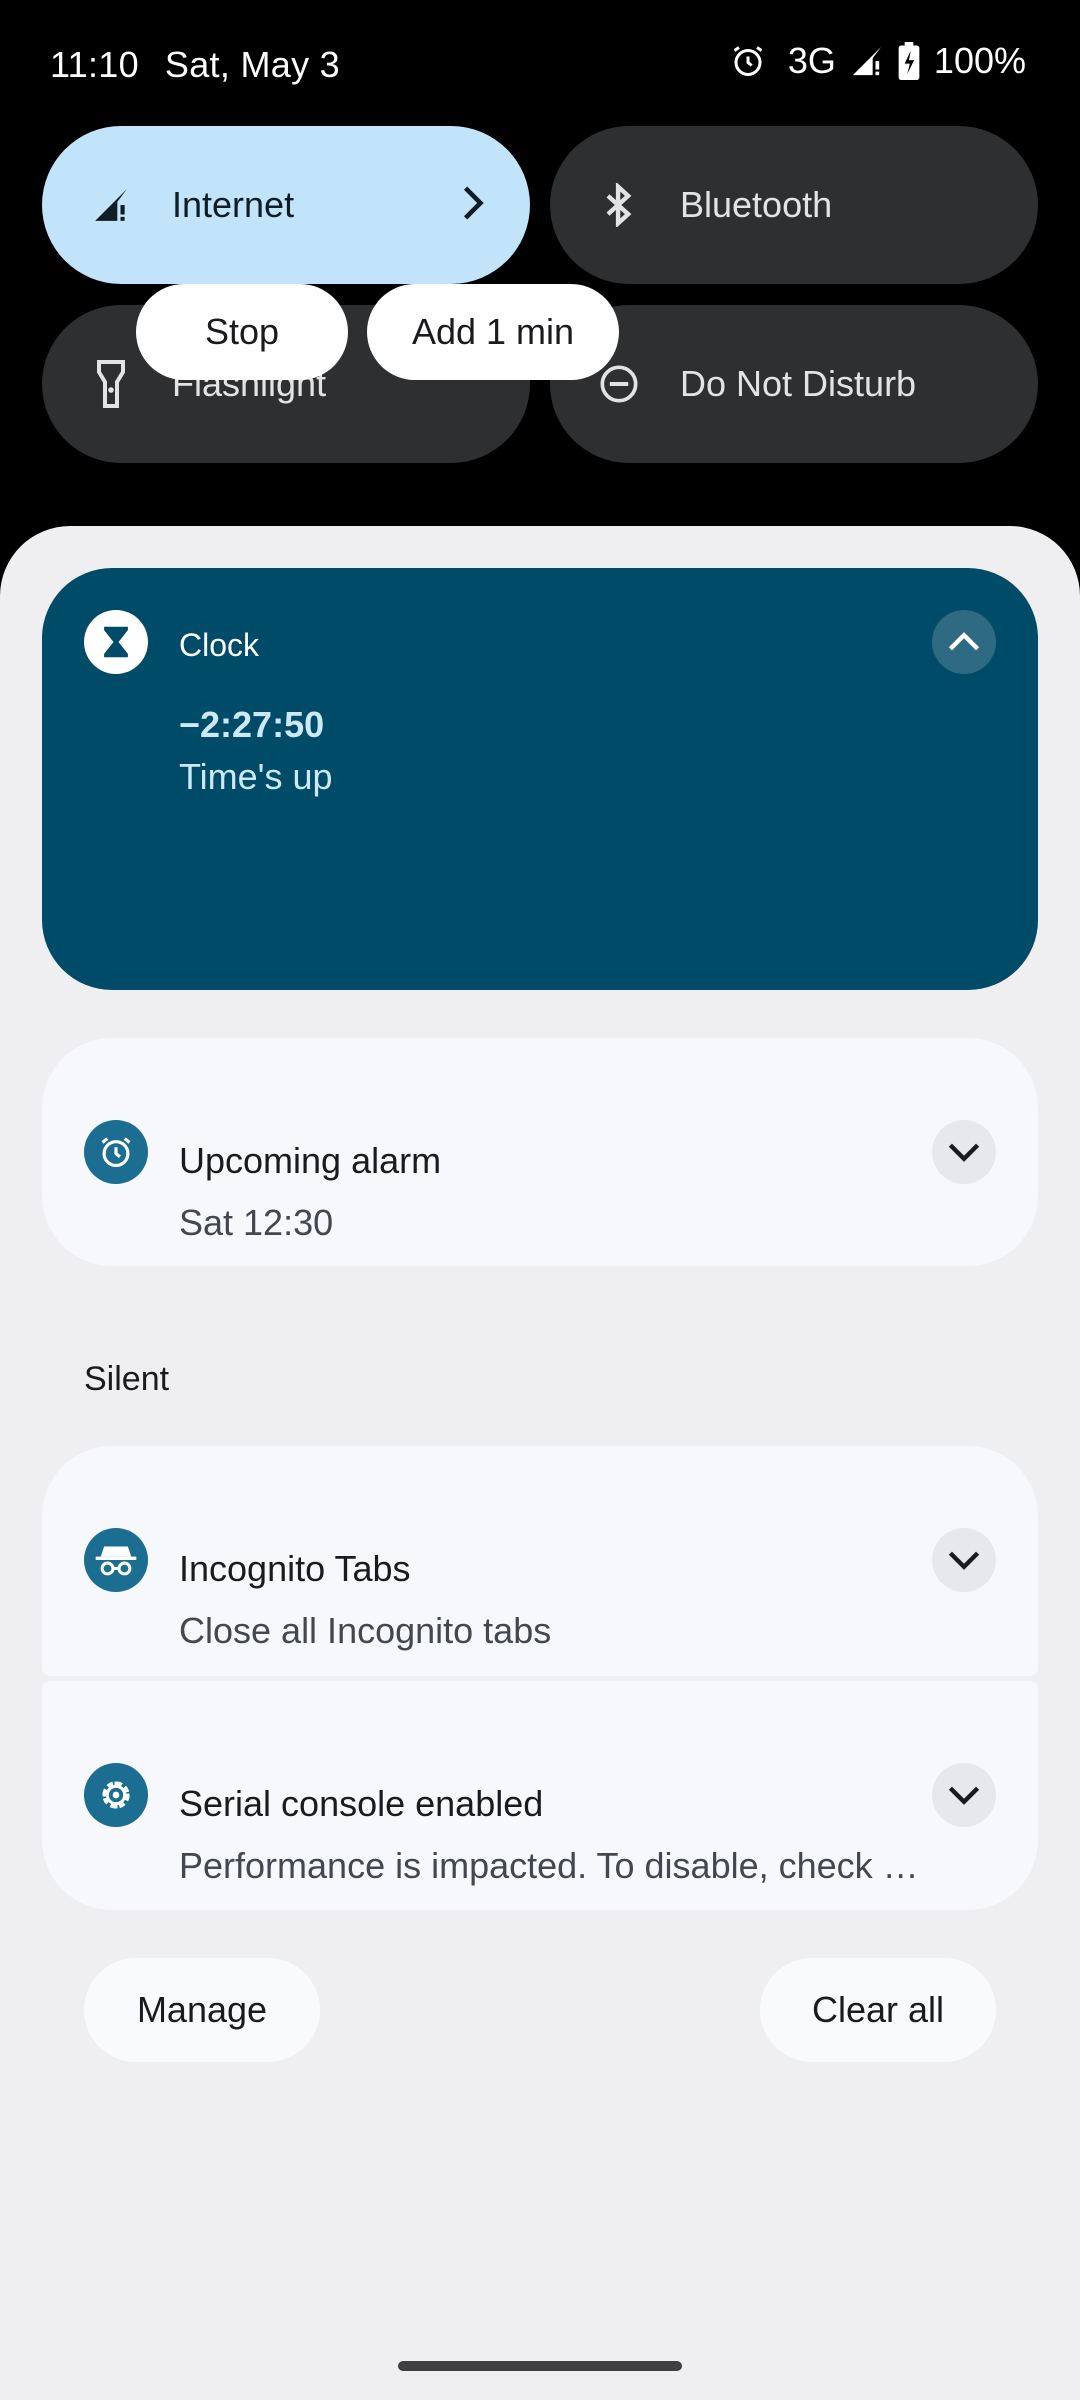  I want to click on network-type: 3G, so click(811, 60).